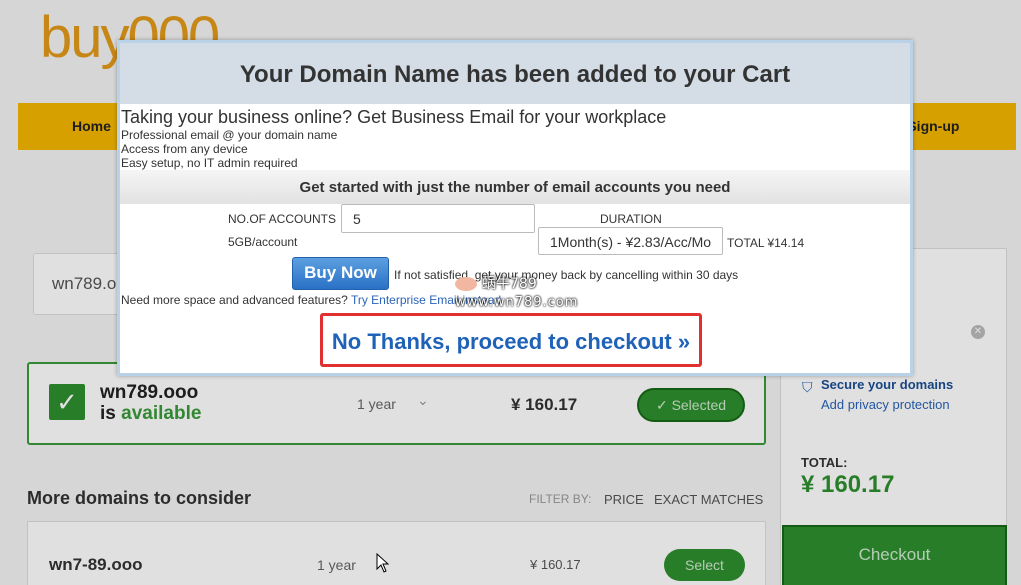 This screenshot has width=1021, height=585. What do you see at coordinates (517, 302) in the screenshot?
I see `watermark-url: www.wn789.com` at bounding box center [517, 302].